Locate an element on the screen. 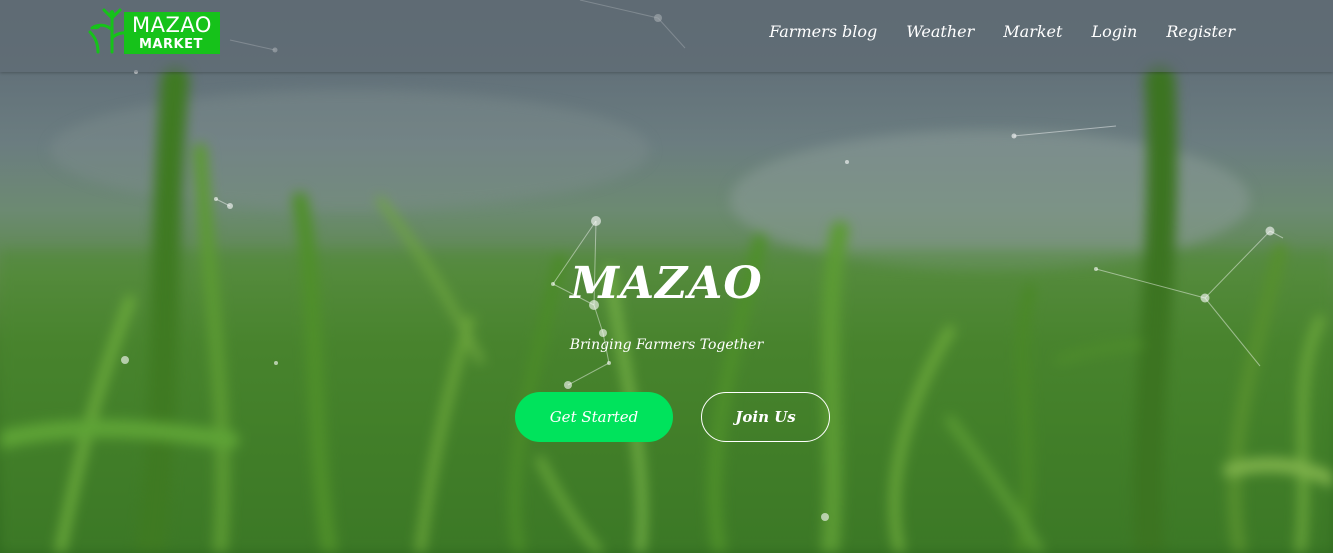 Image resolution: width=1333 pixels, height=553 pixels. hero-subtitle: Bringing Farmers Together is located at coordinates (666, 345).